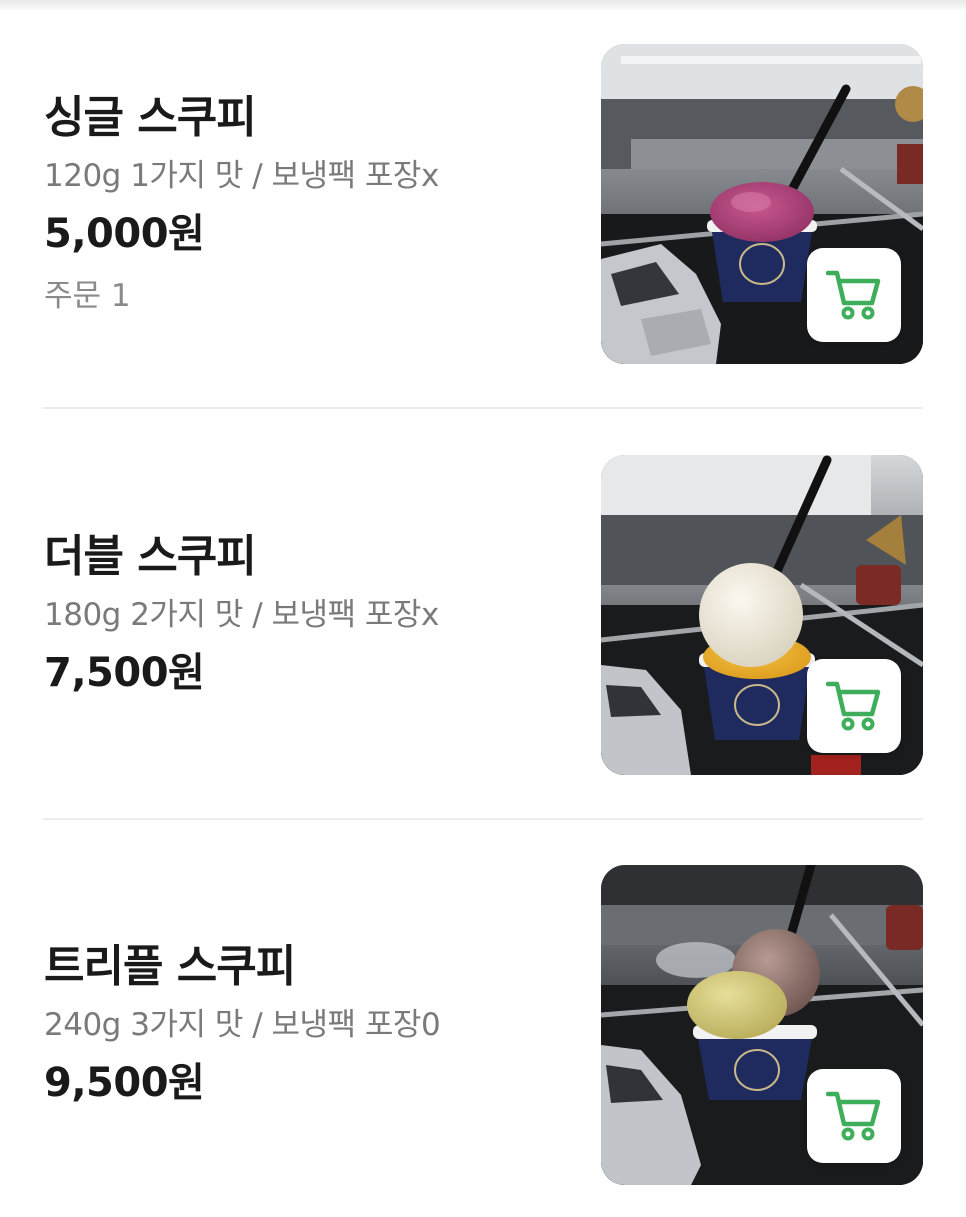 This screenshot has width=966, height=1217. What do you see at coordinates (150, 556) in the screenshot?
I see `menu-item-name: 더블 스쿠피` at bounding box center [150, 556].